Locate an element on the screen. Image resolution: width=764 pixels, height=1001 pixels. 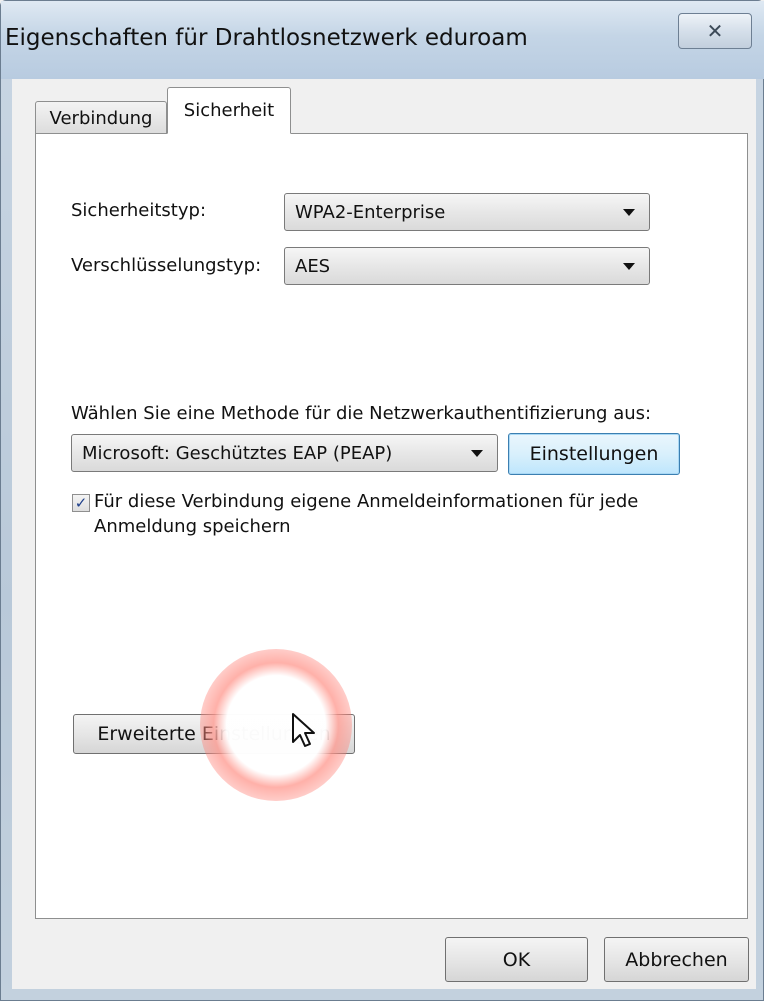
ok-button: OK is located at coordinates (516, 959).